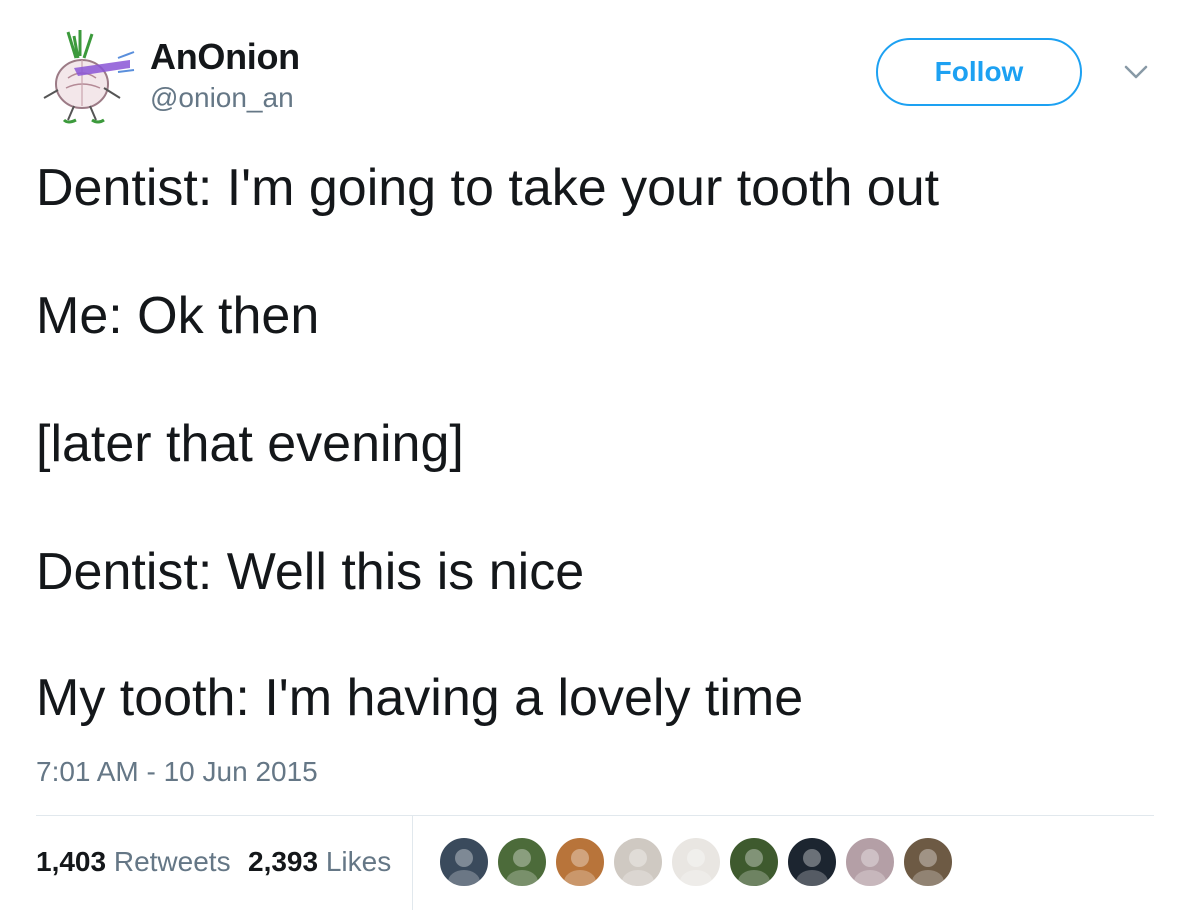 The image size is (1178, 910). Describe the element at coordinates (222, 98) in the screenshot. I see `user-handle: @onion_an` at that location.